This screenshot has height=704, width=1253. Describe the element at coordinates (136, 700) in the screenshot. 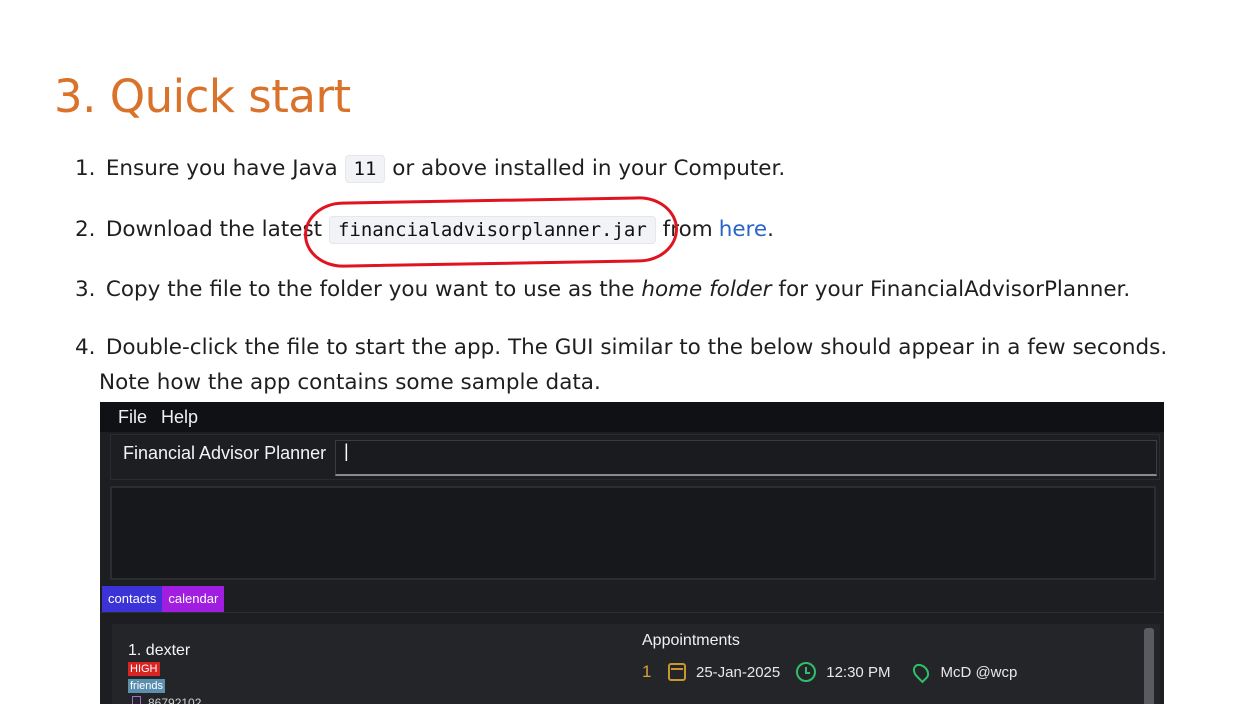

I see `phone-icon` at that location.